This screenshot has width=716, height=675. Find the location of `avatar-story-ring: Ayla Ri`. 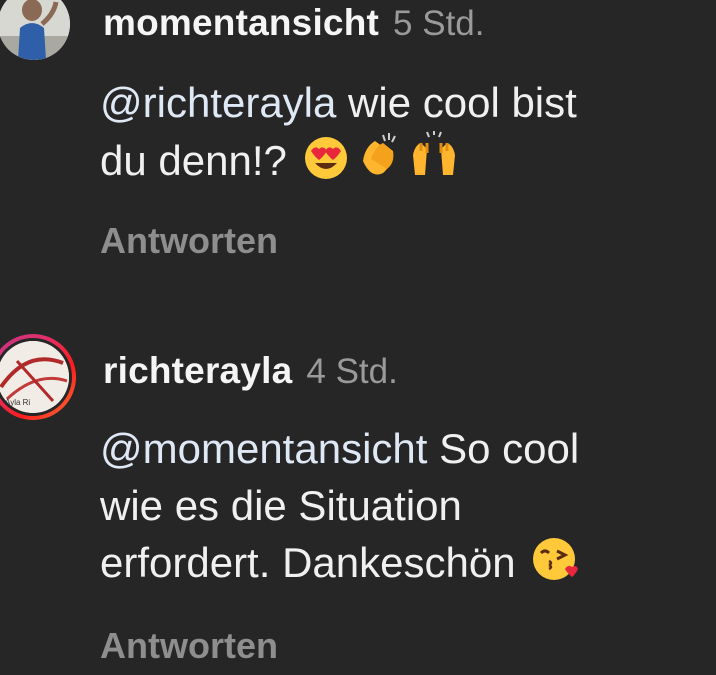

avatar-story-ring: Ayla Ri is located at coordinates (38, 377).